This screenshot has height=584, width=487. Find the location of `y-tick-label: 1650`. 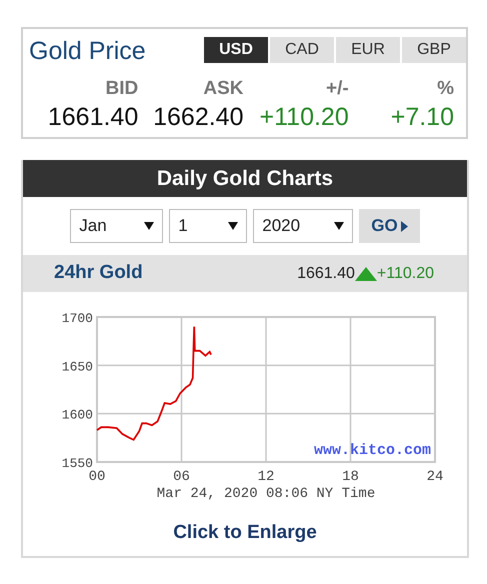

y-tick-label: 1650 is located at coordinates (77, 366).